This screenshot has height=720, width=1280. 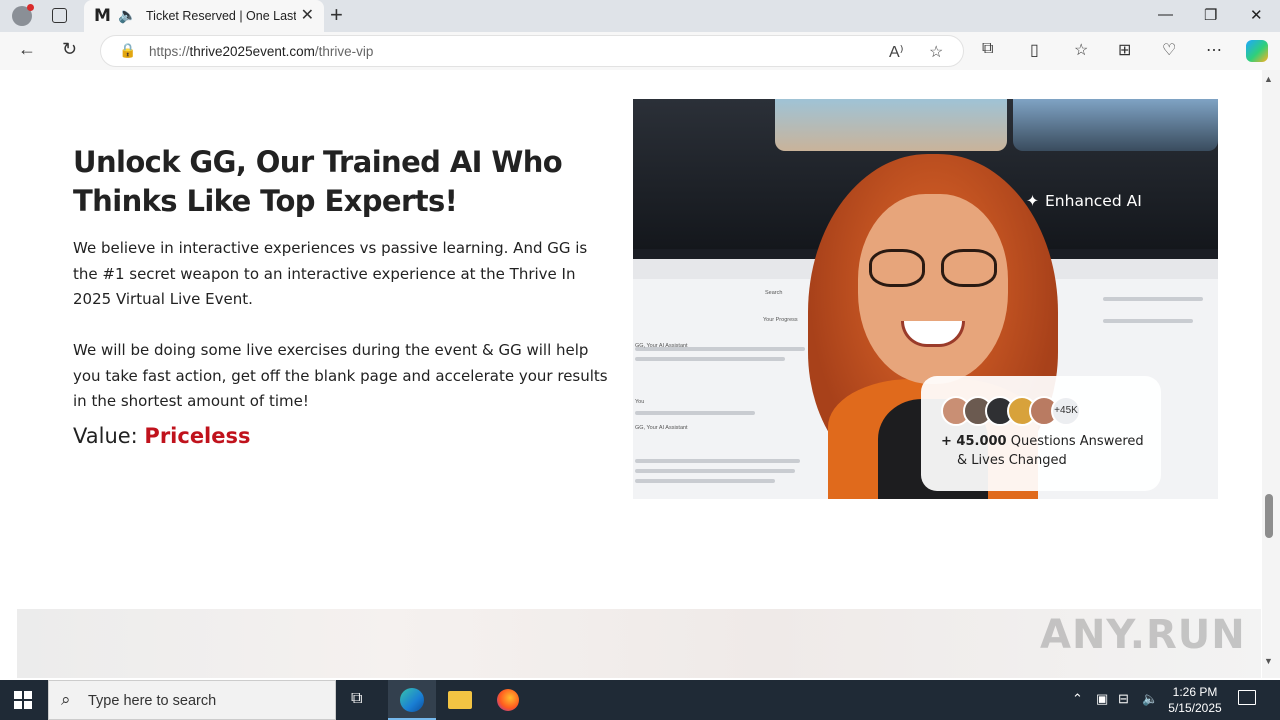 I want to click on edge-browser-icon, so click(x=412, y=700).